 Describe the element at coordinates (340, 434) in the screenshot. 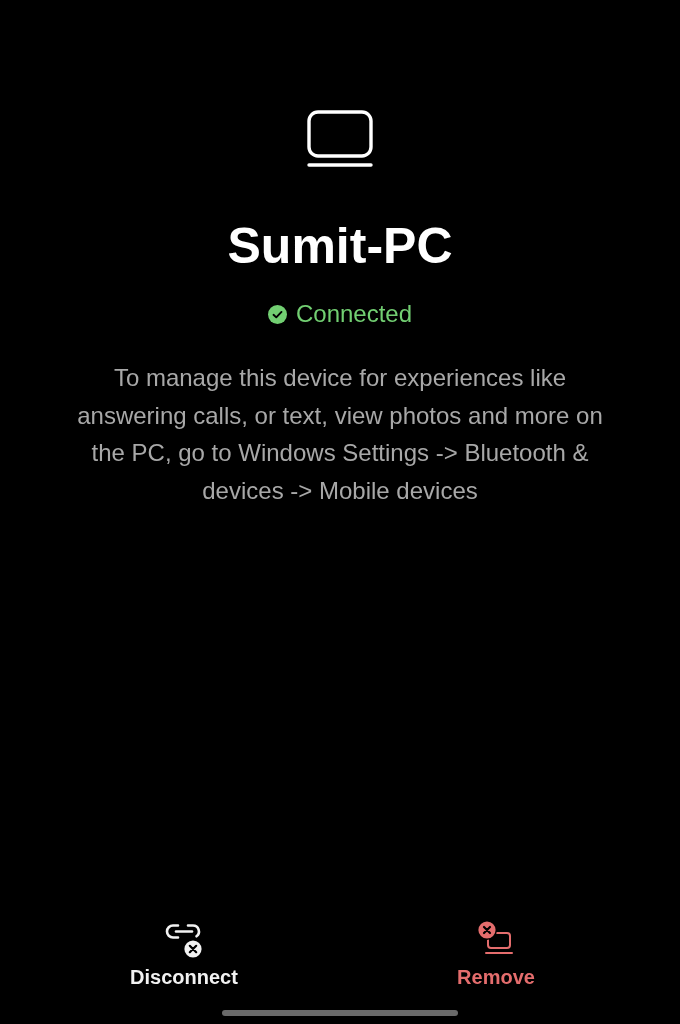

I see `device-description: To manage this device for experiences like answering calls, or text, view photos and more on the PC, go to Windows Settings -> Bluetooth & devices -> Mobile devices` at that location.